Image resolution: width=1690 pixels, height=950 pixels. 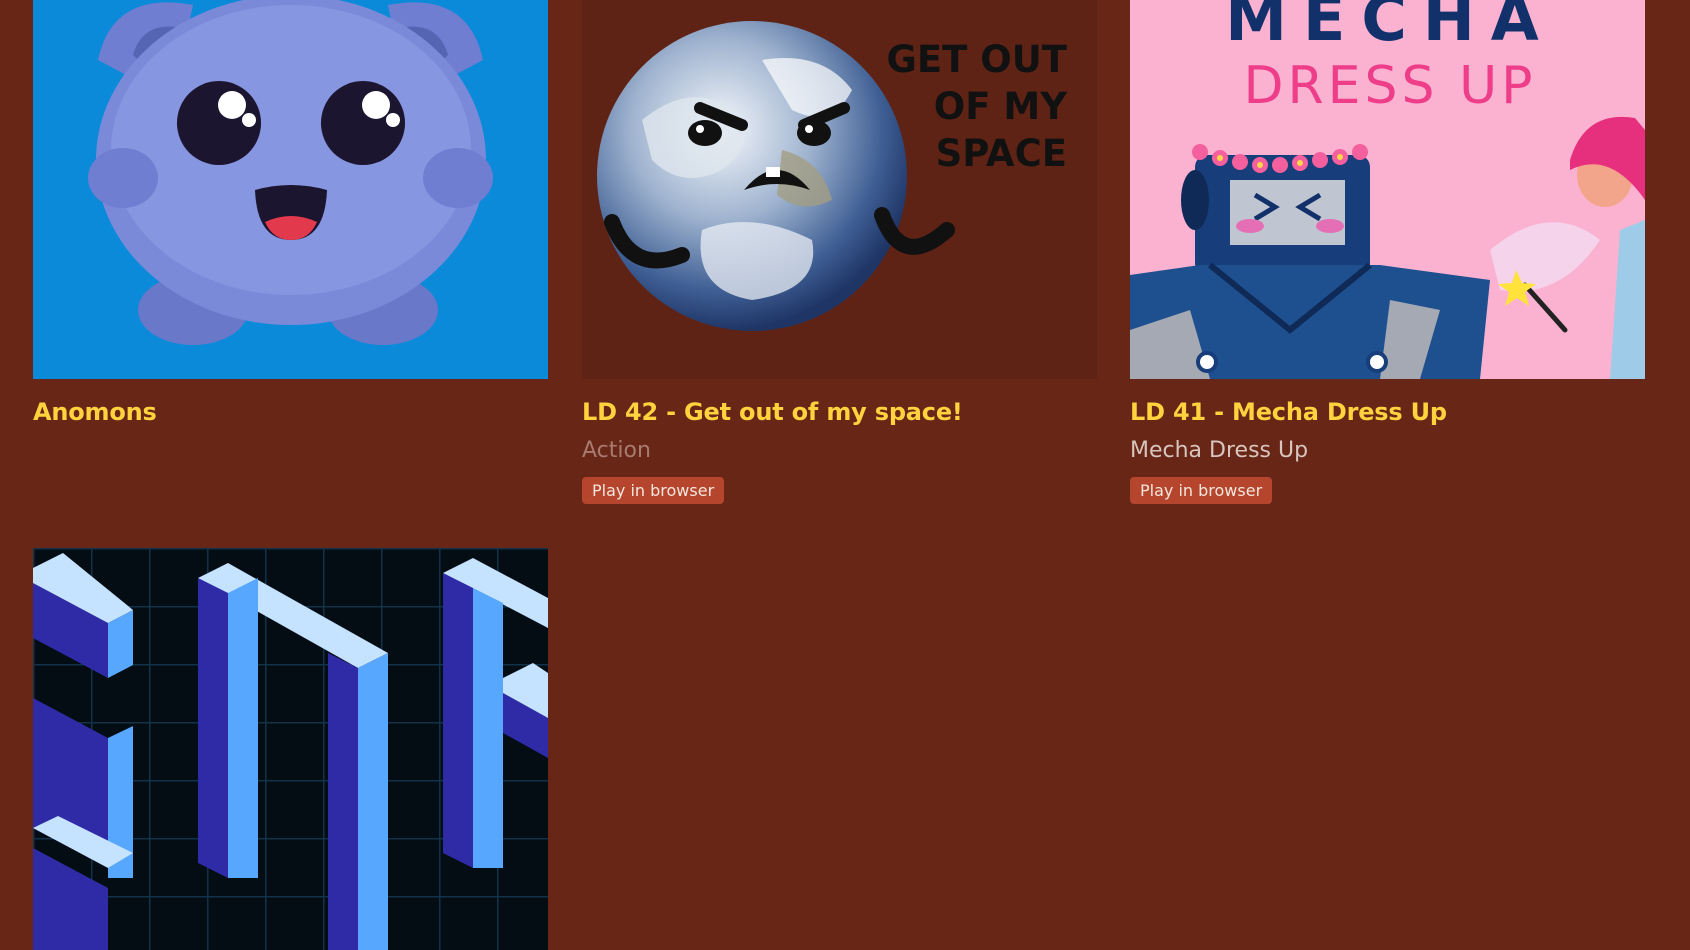 I want to click on game-title: LD 42 - Get out of my space!, so click(x=772, y=412).